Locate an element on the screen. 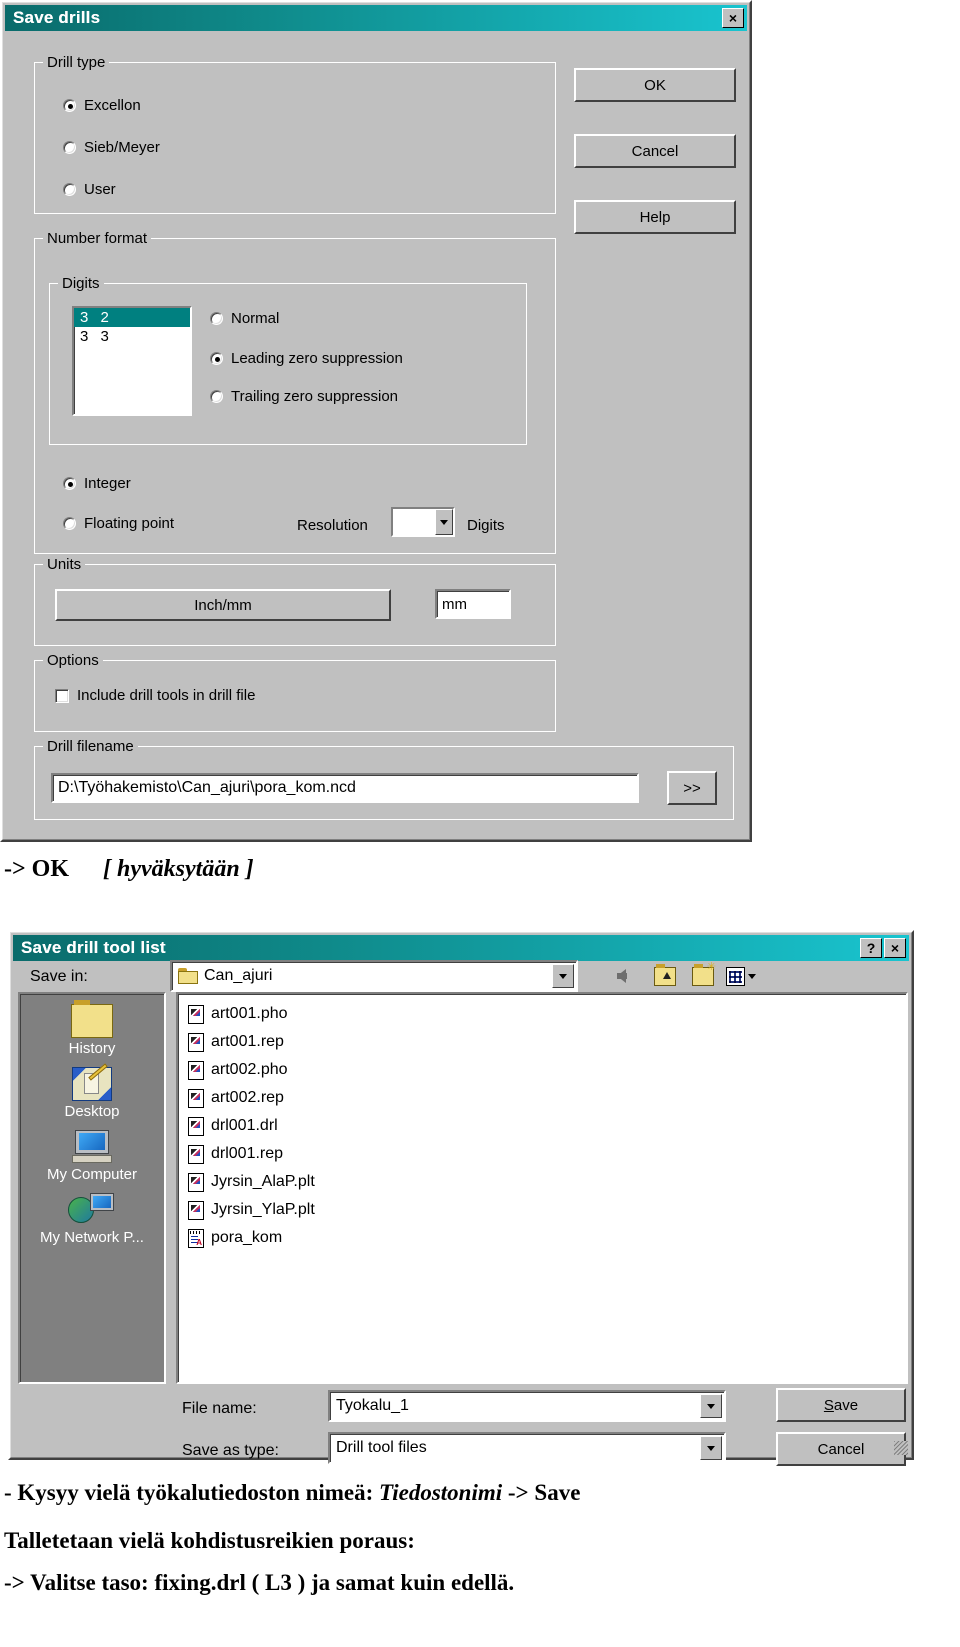 Image resolution: width=960 pixels, height=1647 pixels. help-button: Help is located at coordinates (655, 217).